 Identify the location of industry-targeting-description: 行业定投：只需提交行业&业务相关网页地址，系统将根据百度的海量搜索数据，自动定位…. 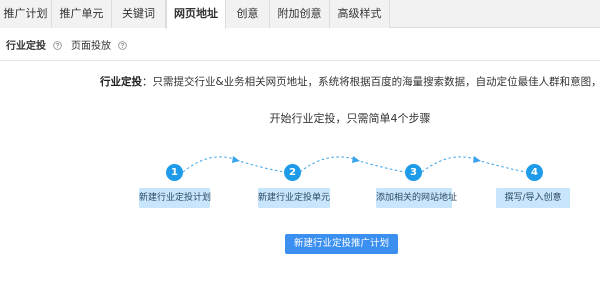
(350, 82).